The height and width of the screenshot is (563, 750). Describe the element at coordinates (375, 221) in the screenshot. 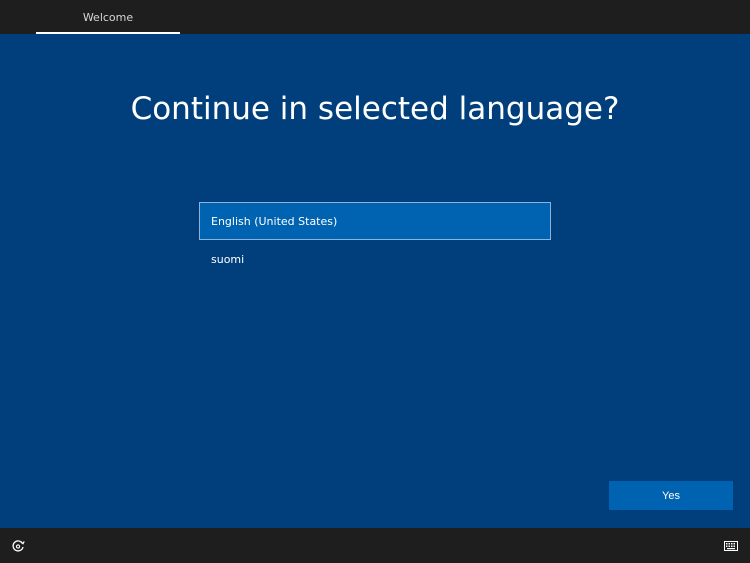

I see `language-option-english: English (United States)` at that location.